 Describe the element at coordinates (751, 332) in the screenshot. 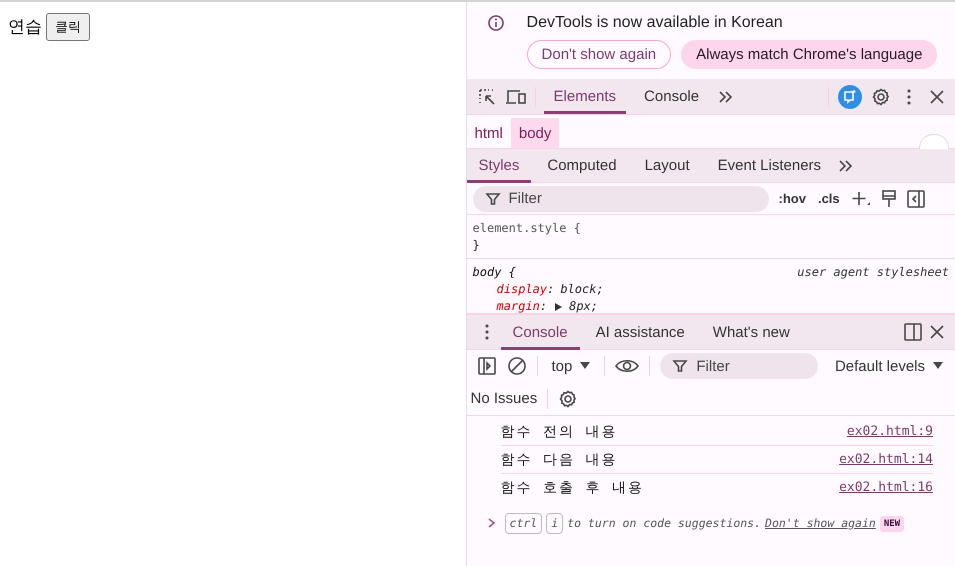

I see `drawer-tab: What's new` at that location.